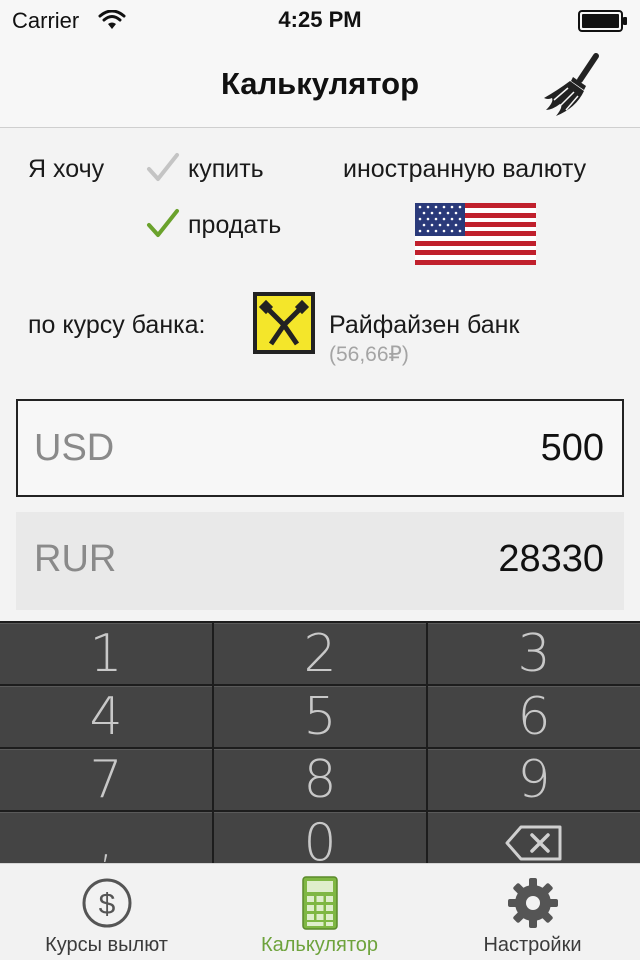 This screenshot has height=960, width=640. Describe the element at coordinates (534, 779) in the screenshot. I see `key-9: 9` at that location.